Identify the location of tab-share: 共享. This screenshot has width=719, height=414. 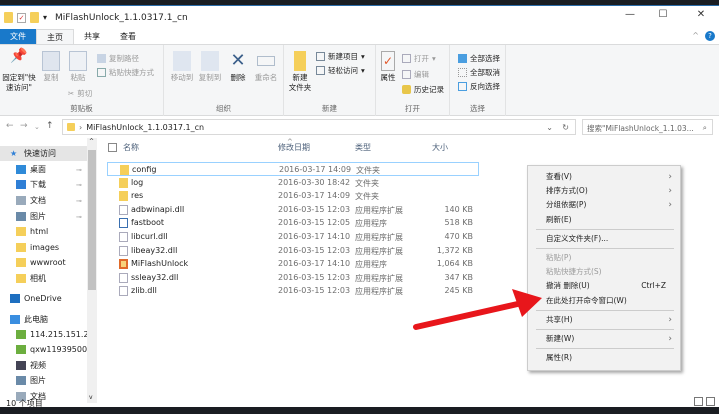
(92, 36).